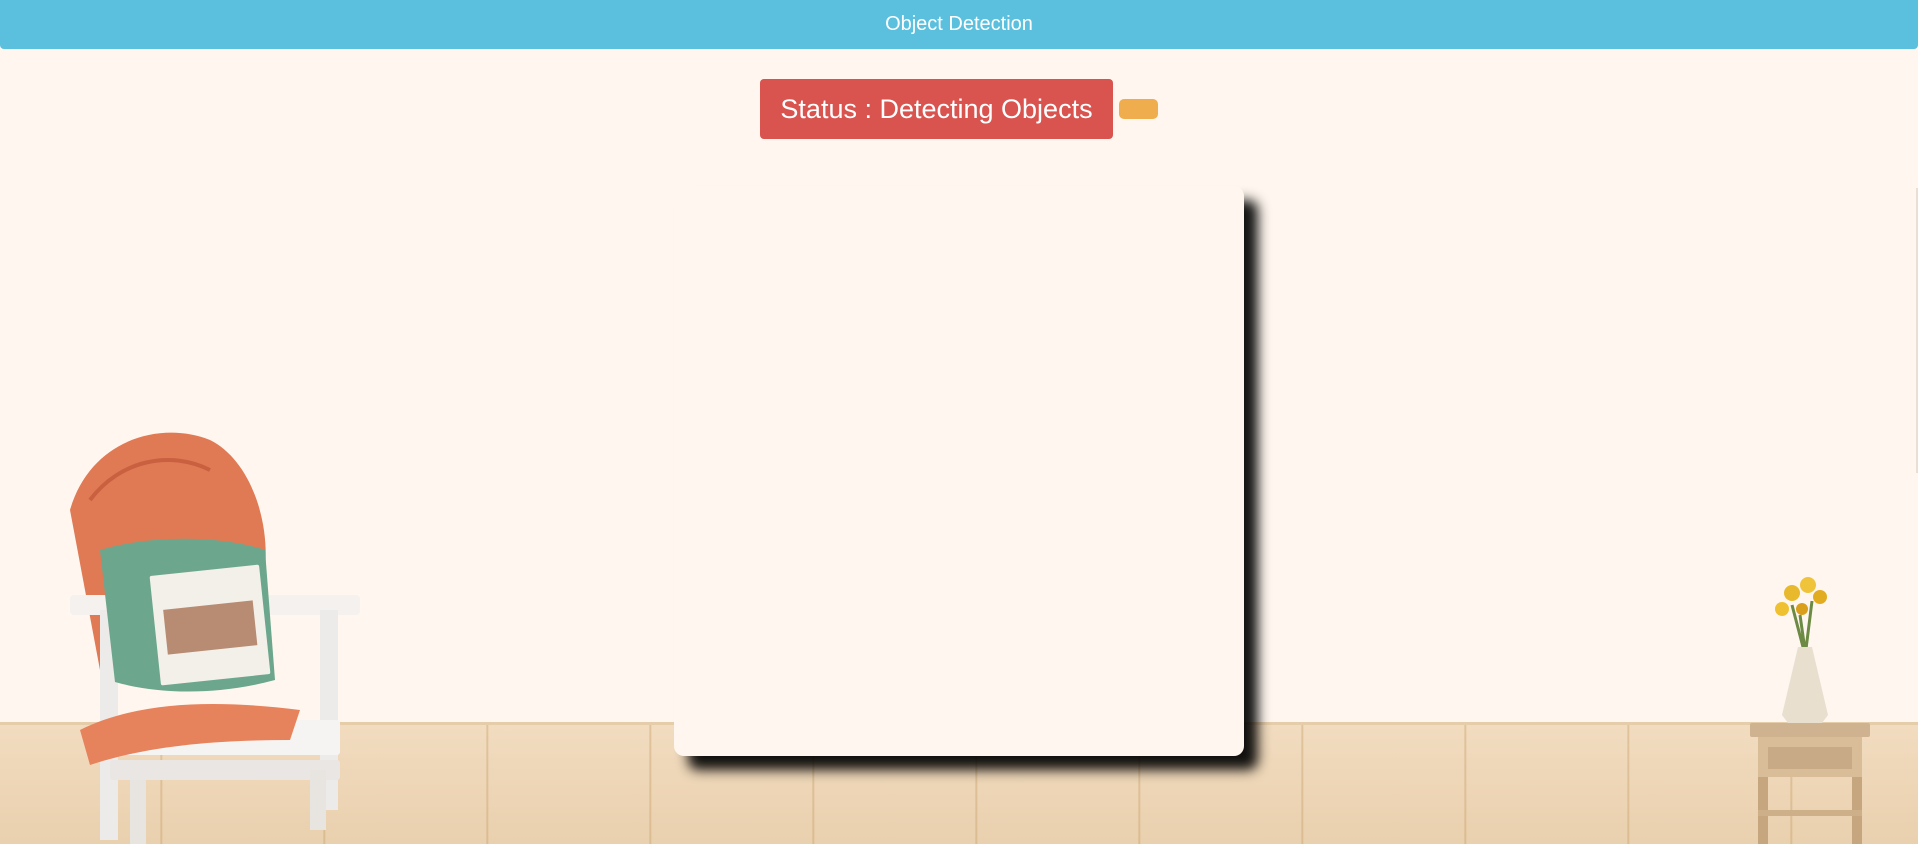  What do you see at coordinates (215, 638) in the screenshot?
I see `chair-decor-image` at bounding box center [215, 638].